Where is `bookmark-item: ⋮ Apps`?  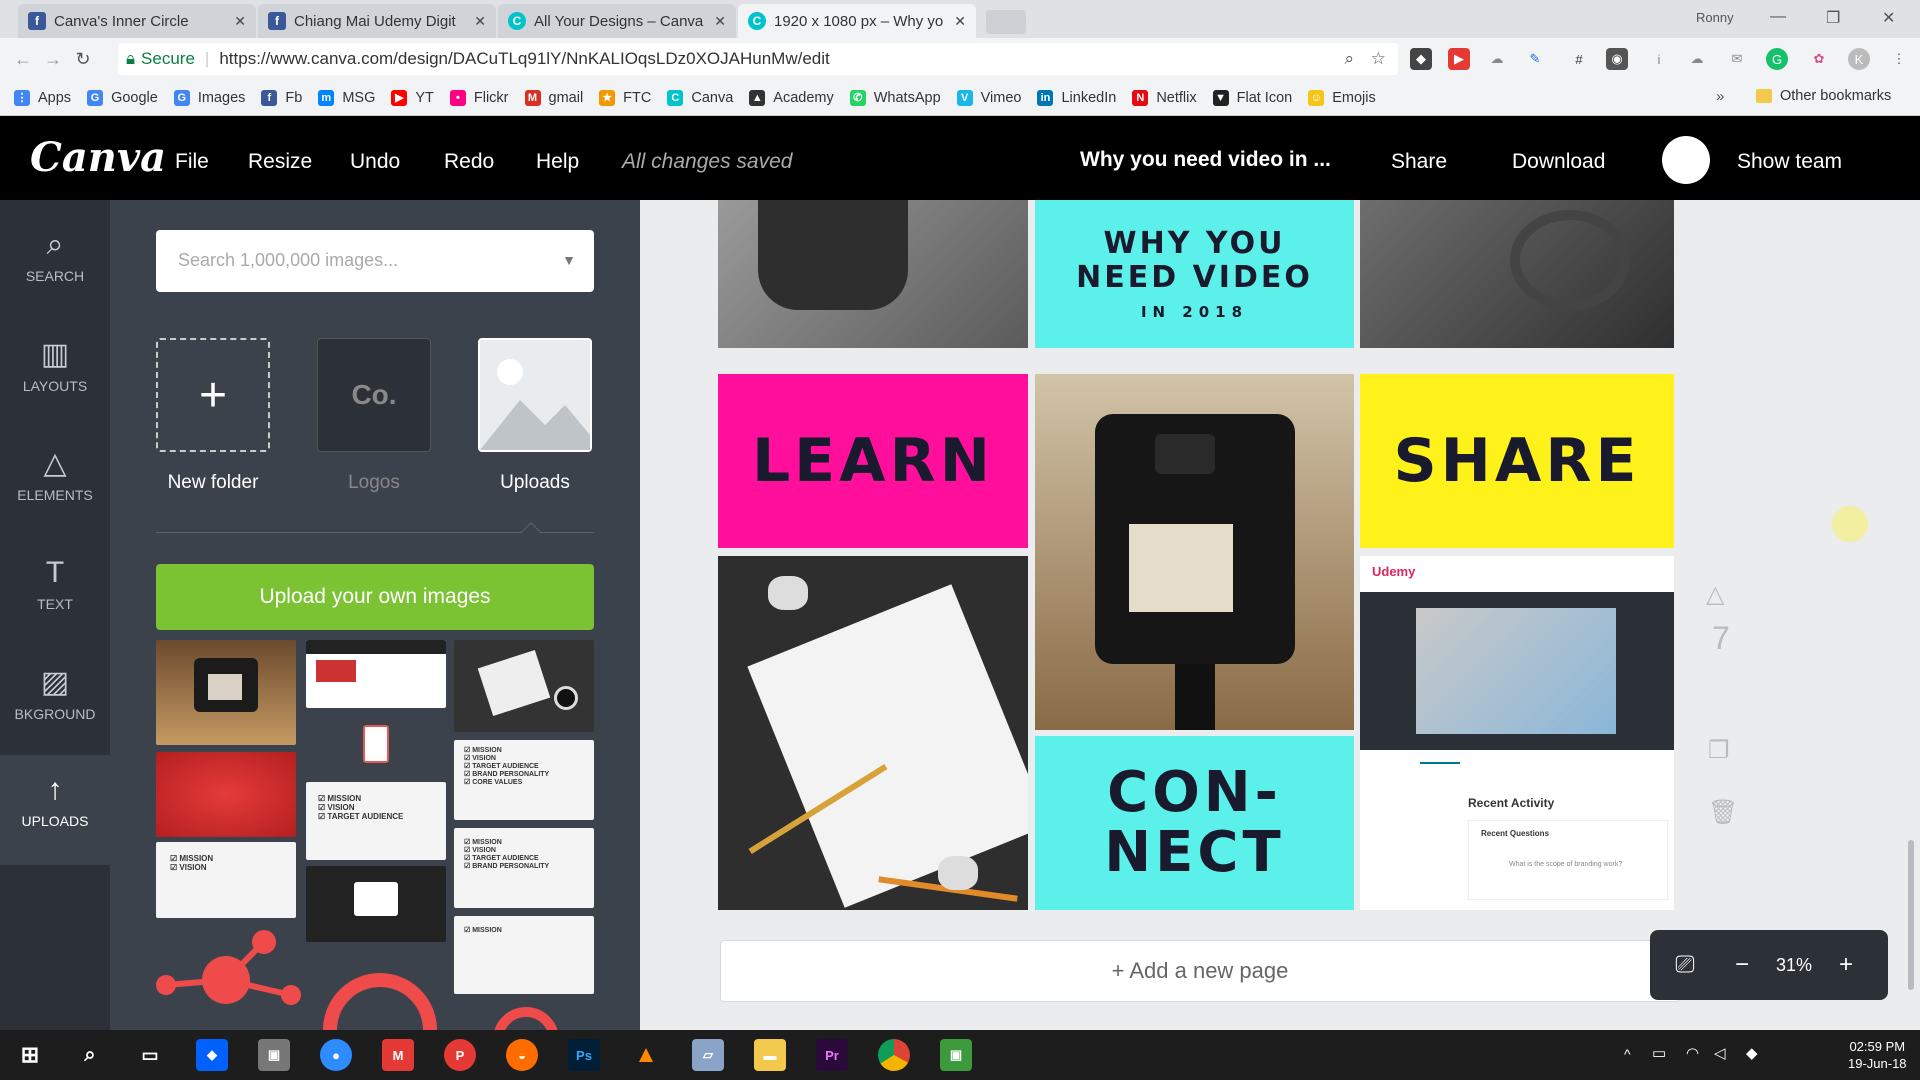
bookmark-item: ⋮ Apps is located at coordinates (42, 97).